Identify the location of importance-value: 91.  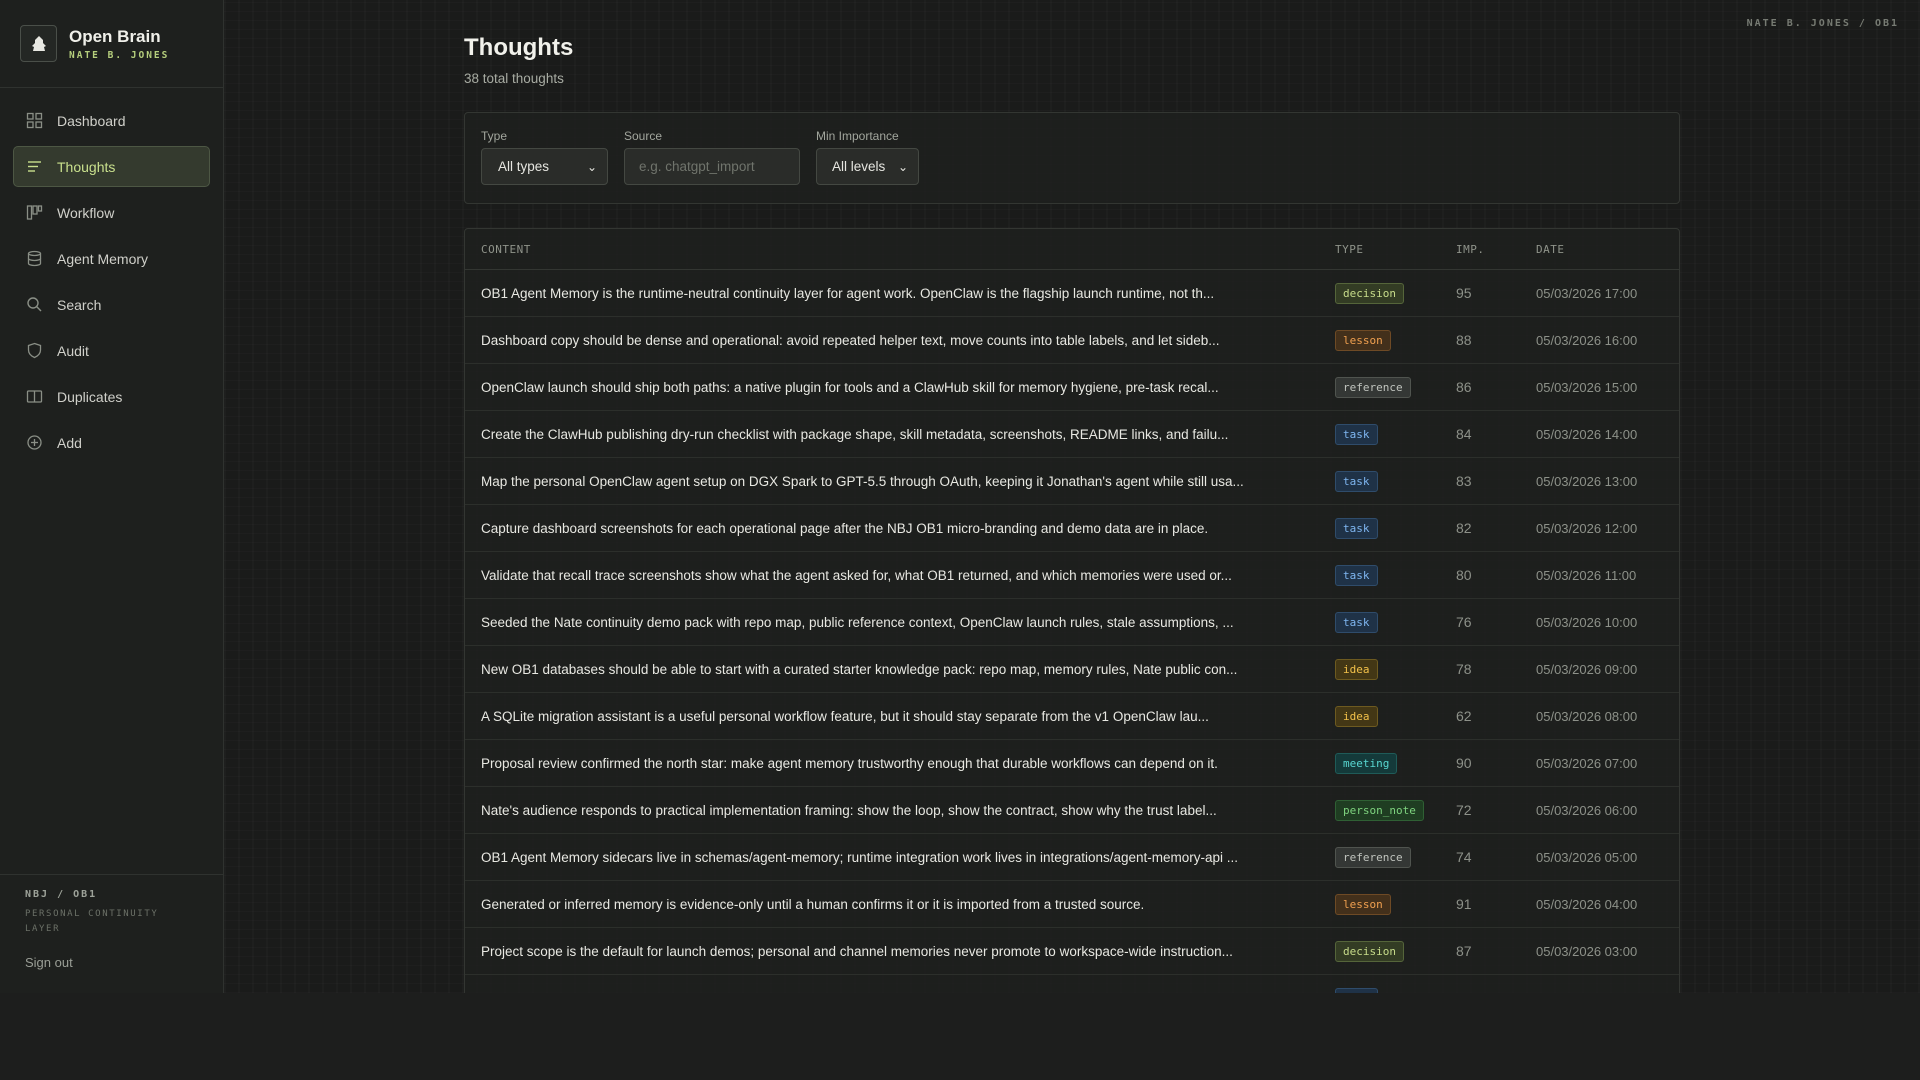
(1464, 904).